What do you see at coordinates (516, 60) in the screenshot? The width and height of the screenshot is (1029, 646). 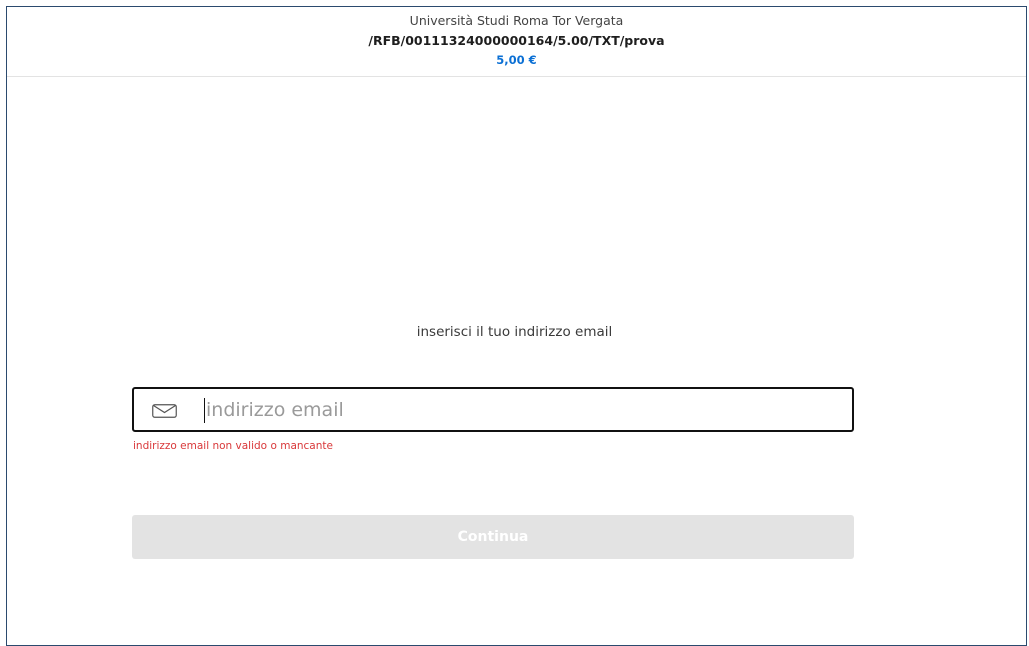 I see `payment-amount: 5,00 €` at bounding box center [516, 60].